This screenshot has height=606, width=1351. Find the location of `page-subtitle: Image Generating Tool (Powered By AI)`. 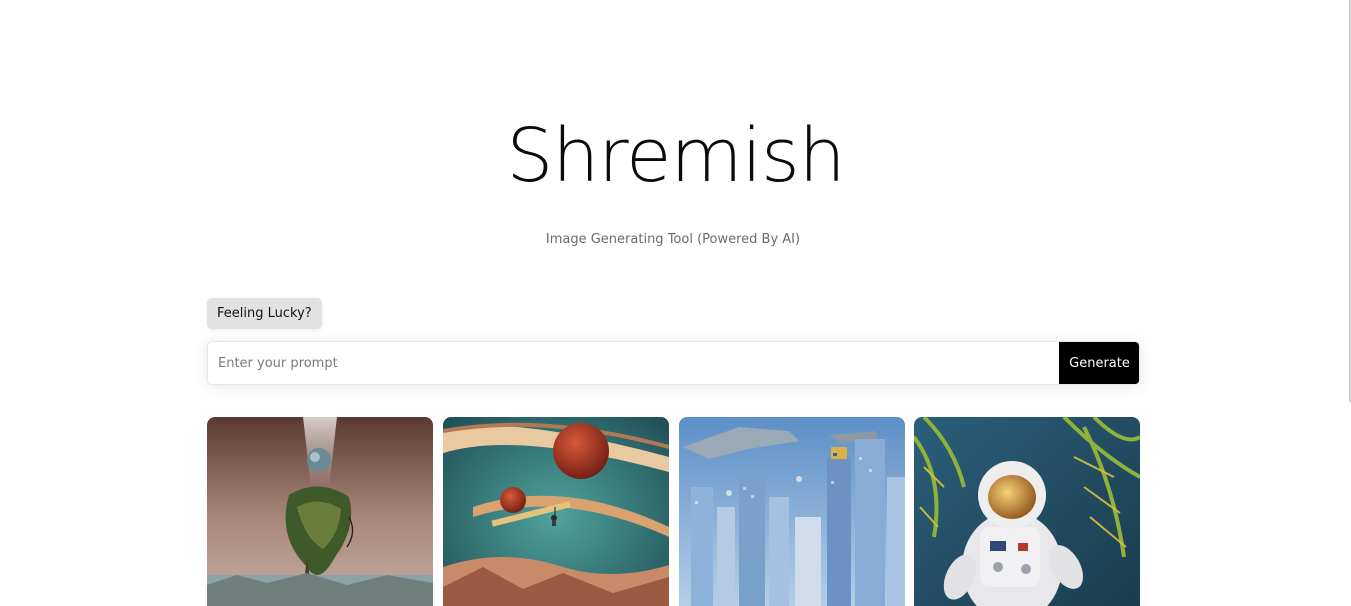

page-subtitle: Image Generating Tool (Powered By AI) is located at coordinates (673, 239).